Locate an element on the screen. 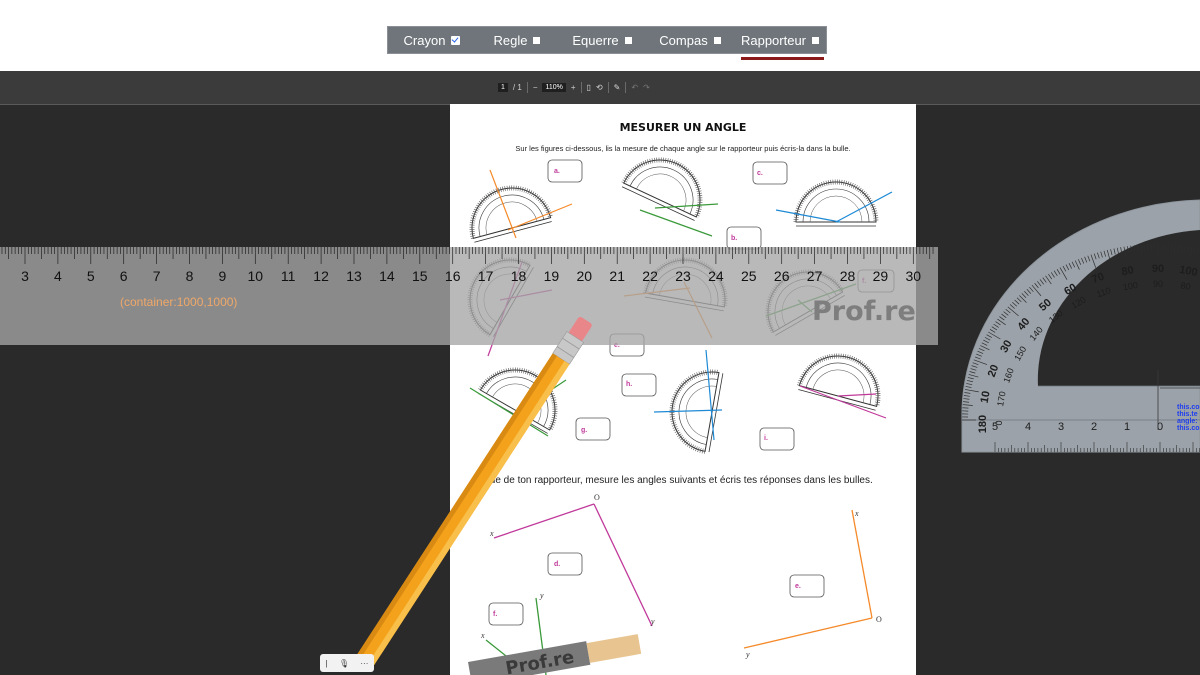  pencil-stub: Prof.re is located at coordinates (555, 654).